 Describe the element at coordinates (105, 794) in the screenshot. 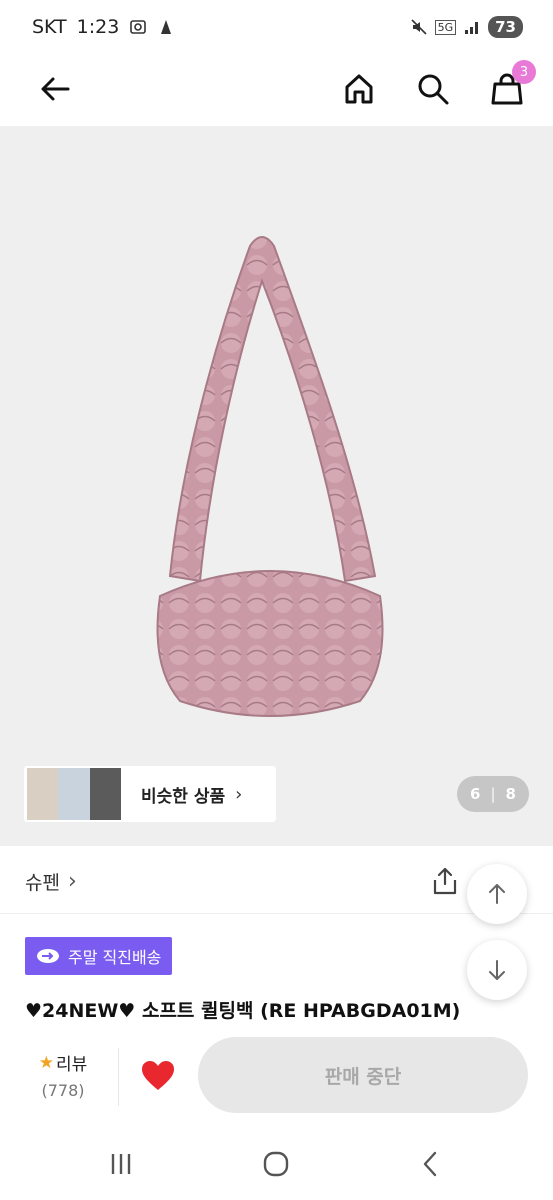

I see `thumbnail-dark` at that location.